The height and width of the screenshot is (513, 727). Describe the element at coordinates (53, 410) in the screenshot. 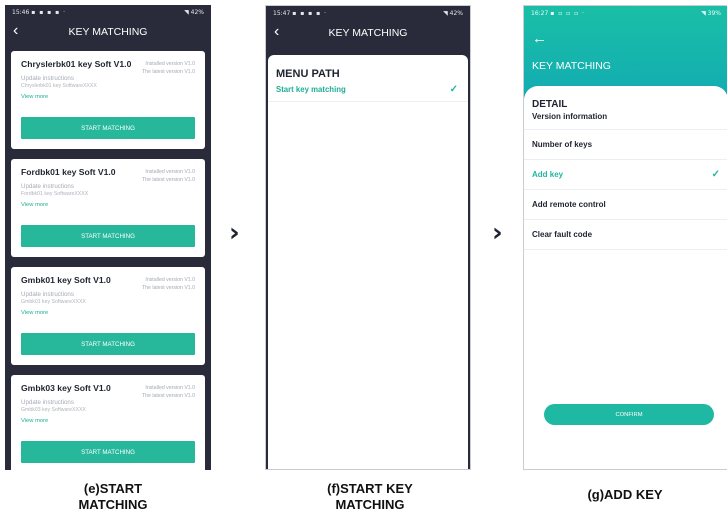

I see `software-description: Gmbk03 key SoftwareXXXX` at that location.